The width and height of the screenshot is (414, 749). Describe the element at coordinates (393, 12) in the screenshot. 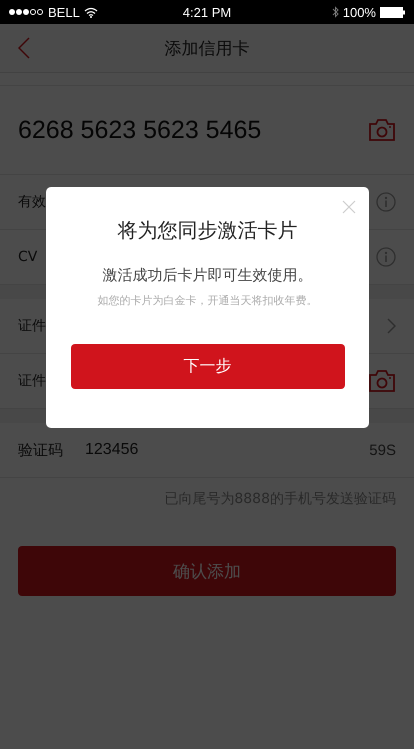

I see `battery-icon` at that location.